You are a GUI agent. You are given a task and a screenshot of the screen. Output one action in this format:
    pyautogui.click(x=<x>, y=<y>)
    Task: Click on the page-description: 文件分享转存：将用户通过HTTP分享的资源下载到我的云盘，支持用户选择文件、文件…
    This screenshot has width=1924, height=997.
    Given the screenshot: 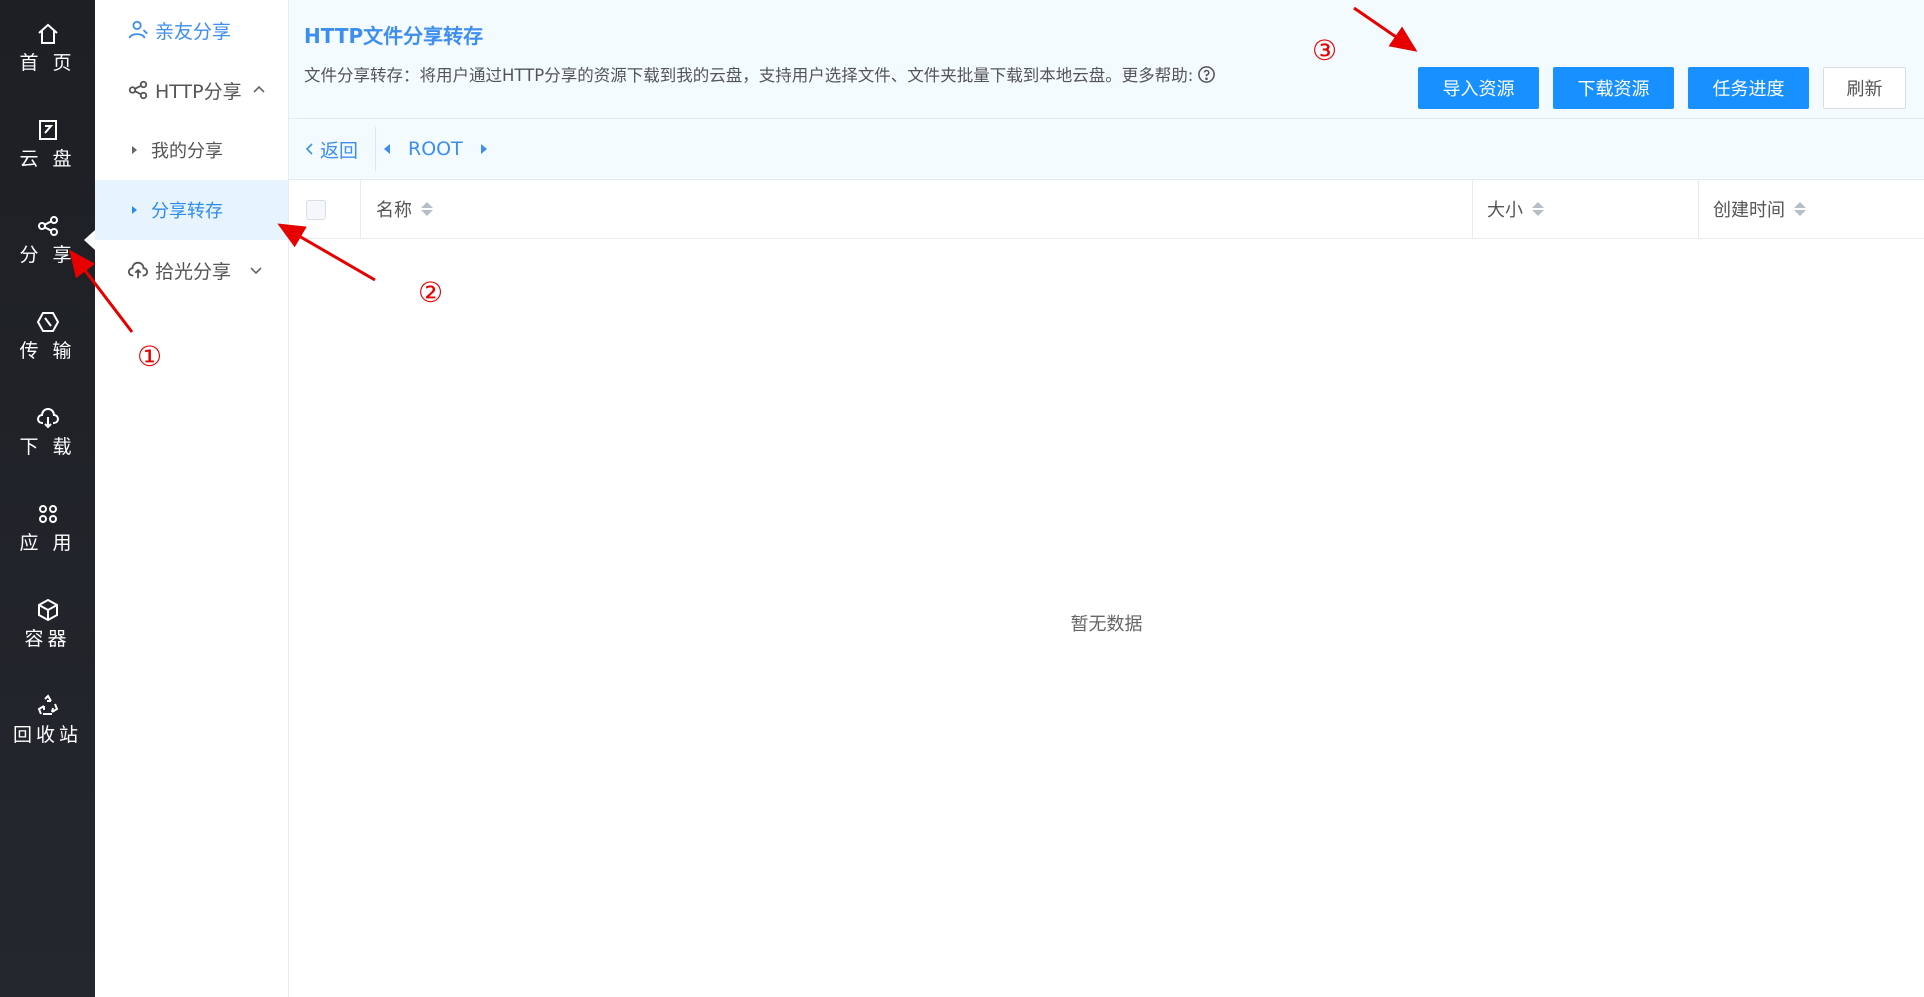 What is the action you would take?
    pyautogui.click(x=760, y=74)
    